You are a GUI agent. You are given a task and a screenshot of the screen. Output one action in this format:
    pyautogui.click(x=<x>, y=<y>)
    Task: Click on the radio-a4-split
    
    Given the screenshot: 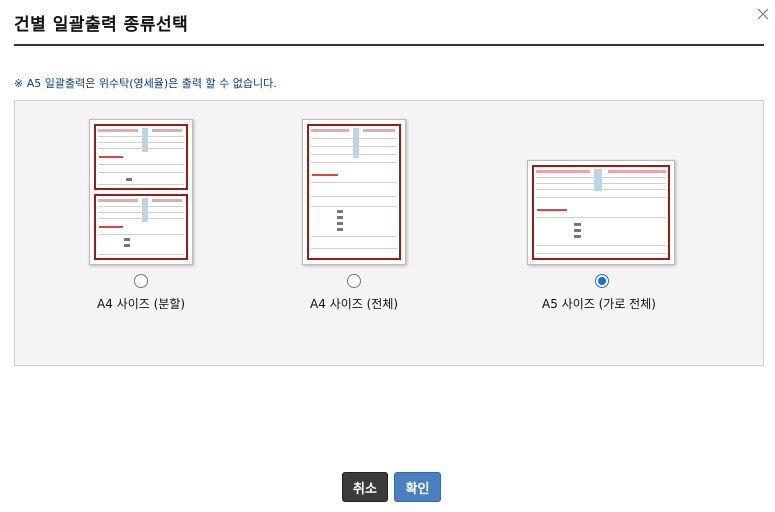 What is the action you would take?
    pyautogui.click(x=141, y=281)
    